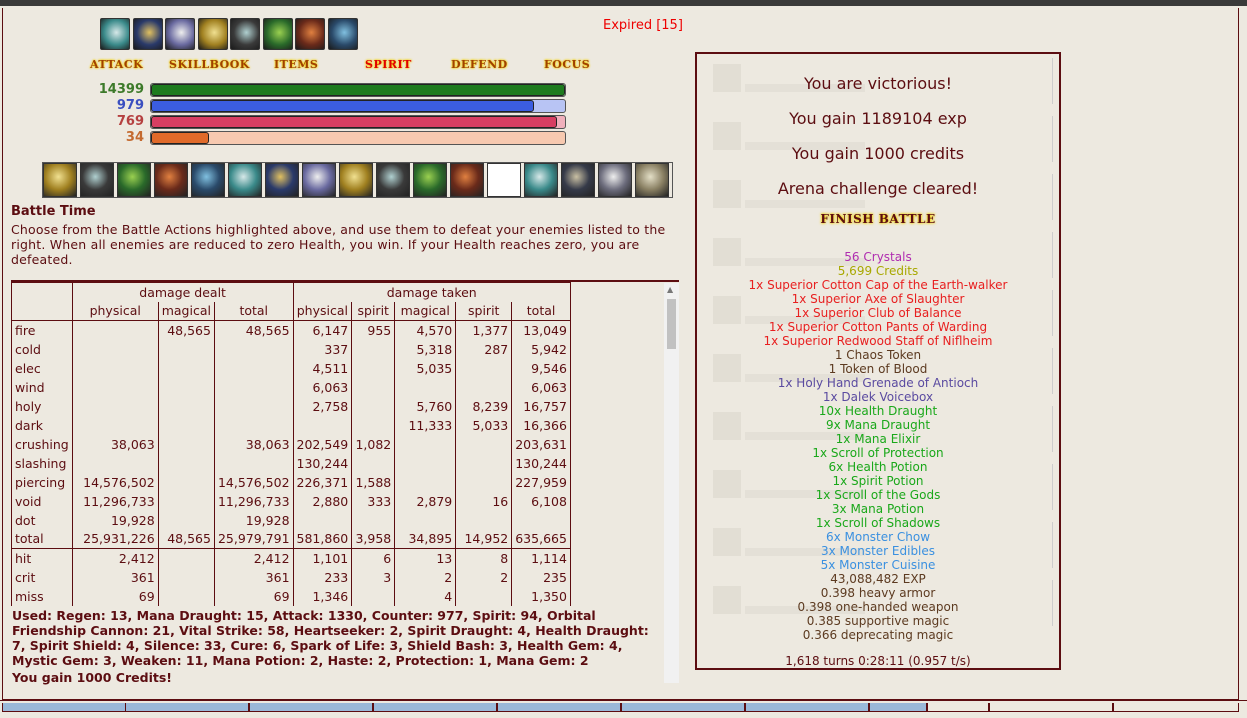 Image resolution: width=1247 pixels, height=718 pixels. Describe the element at coordinates (878, 621) in the screenshot. I see `drop-item: 0.385 supportive magic` at that location.